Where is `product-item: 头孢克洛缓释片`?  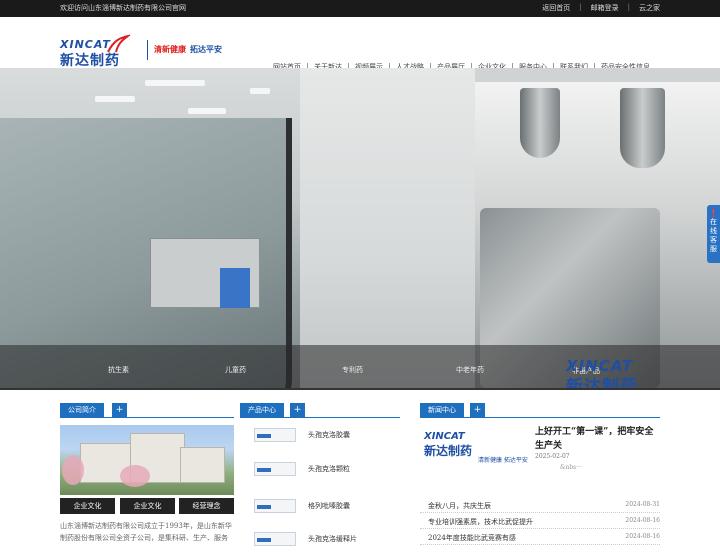 product-item: 头孢克洛缓释片 is located at coordinates (330, 541).